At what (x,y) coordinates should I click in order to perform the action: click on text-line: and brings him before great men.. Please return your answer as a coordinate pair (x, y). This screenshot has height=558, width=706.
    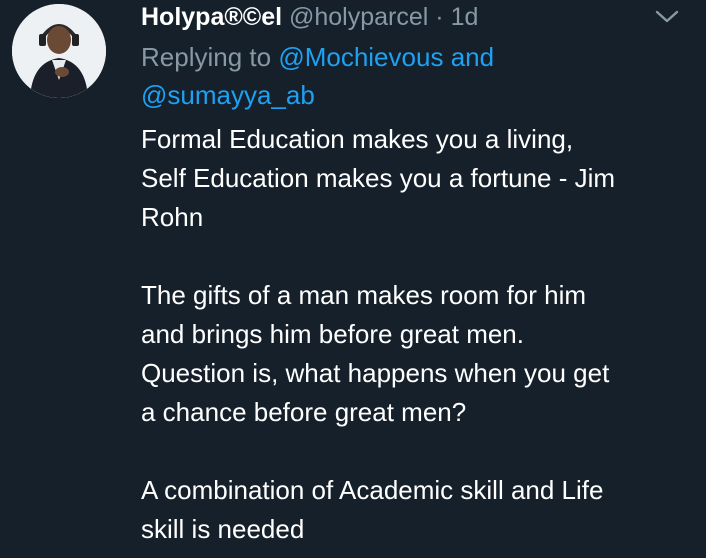
    Looking at the image, I should click on (332, 334).